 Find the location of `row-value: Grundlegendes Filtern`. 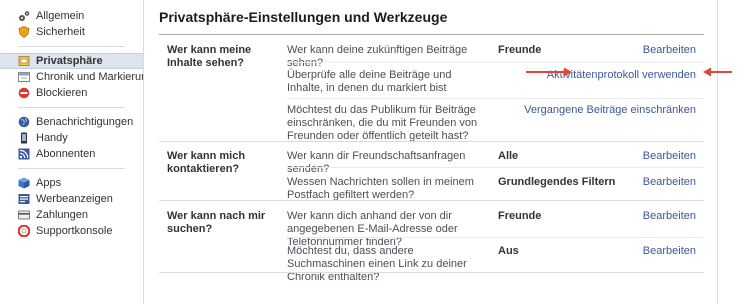

row-value: Grundlegendes Filtern is located at coordinates (557, 182).